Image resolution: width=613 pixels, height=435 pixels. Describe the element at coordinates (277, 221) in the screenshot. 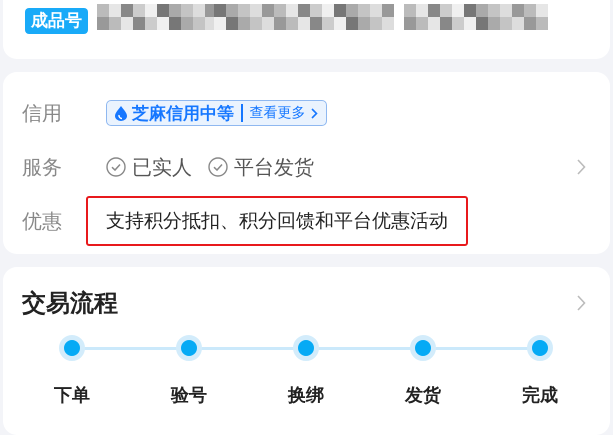

I see `promo-text: 支持积分抵扣、积分回馈和平台优惠活动` at that location.